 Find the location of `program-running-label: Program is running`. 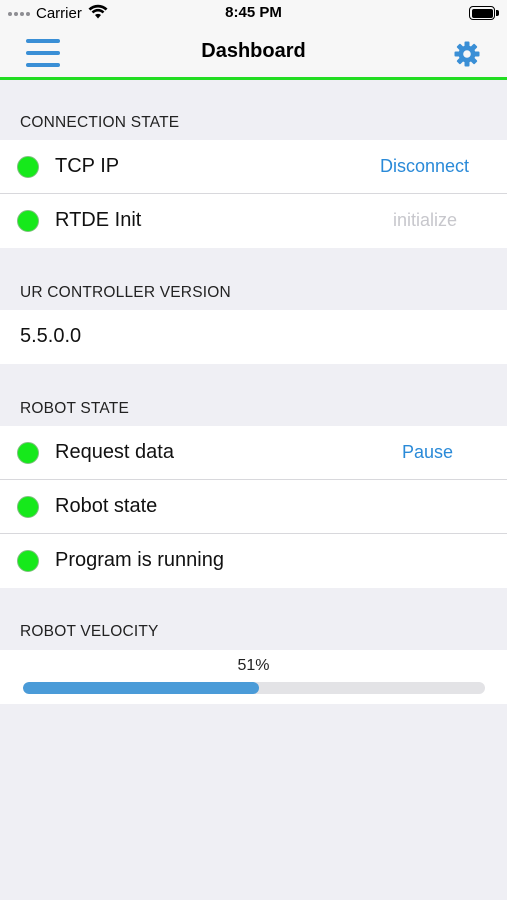

program-running-label: Program is running is located at coordinates (139, 560).